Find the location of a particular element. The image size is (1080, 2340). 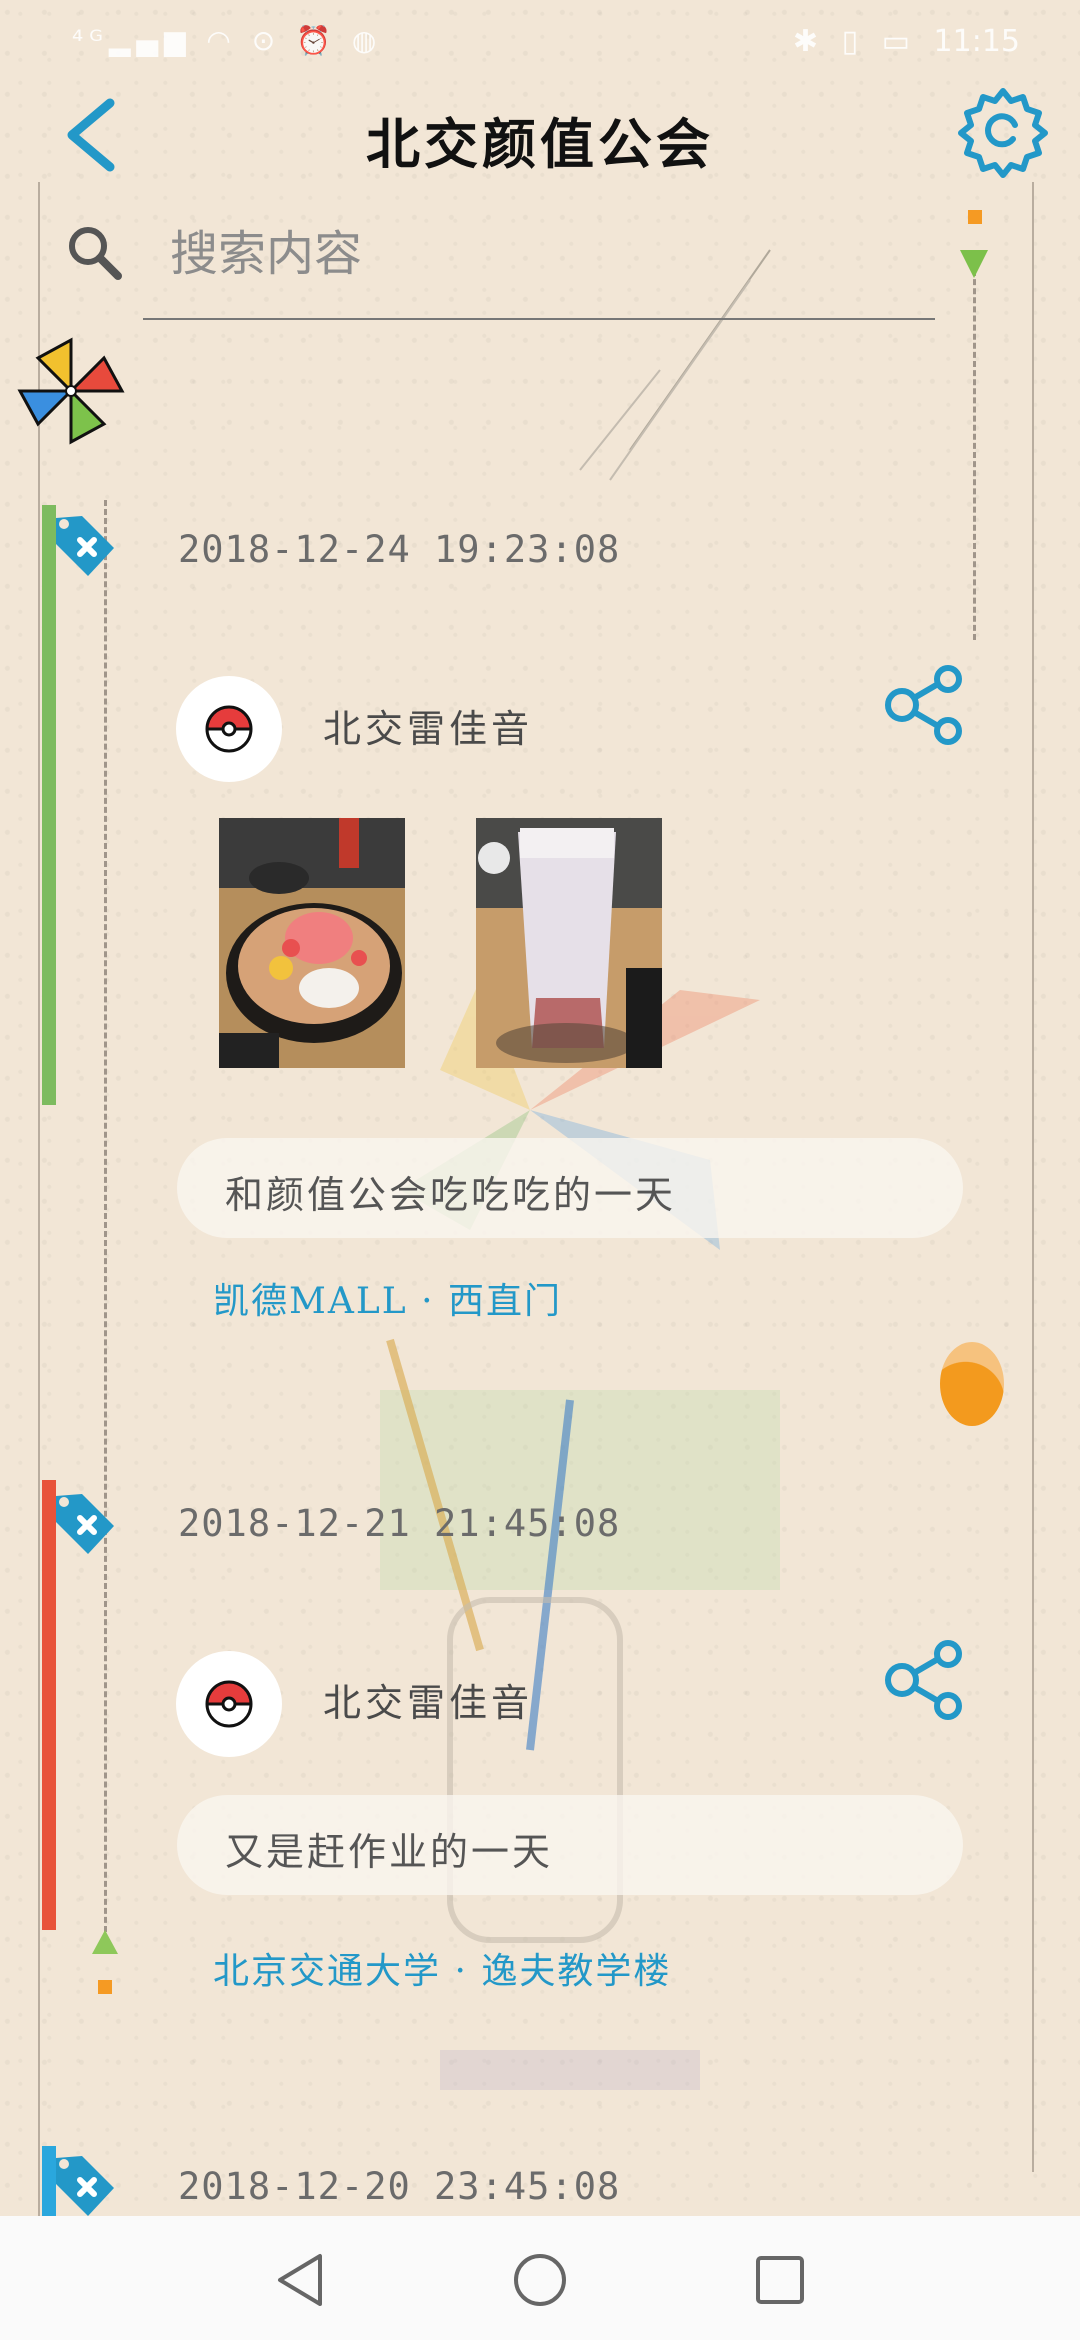

timeline-bar-green is located at coordinates (49, 805).